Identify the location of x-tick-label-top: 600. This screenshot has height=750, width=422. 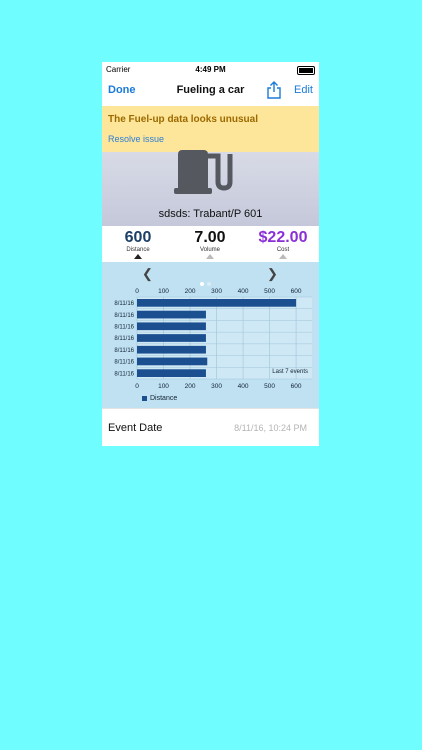
(296, 291).